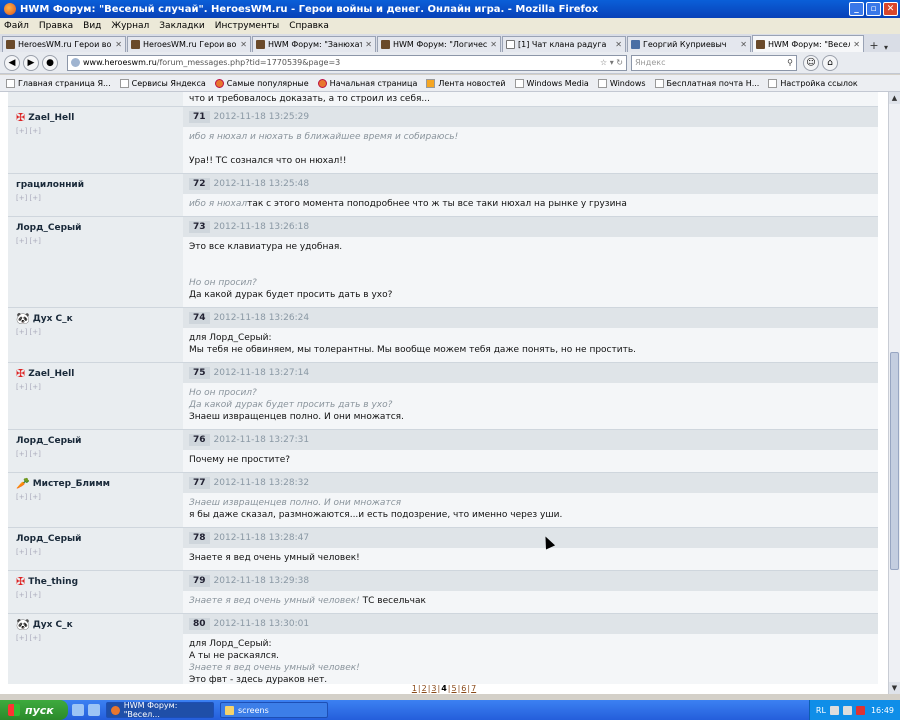 The width and height of the screenshot is (900, 720). What do you see at coordinates (821, 710) in the screenshot?
I see `language-indicator: RL` at bounding box center [821, 710].